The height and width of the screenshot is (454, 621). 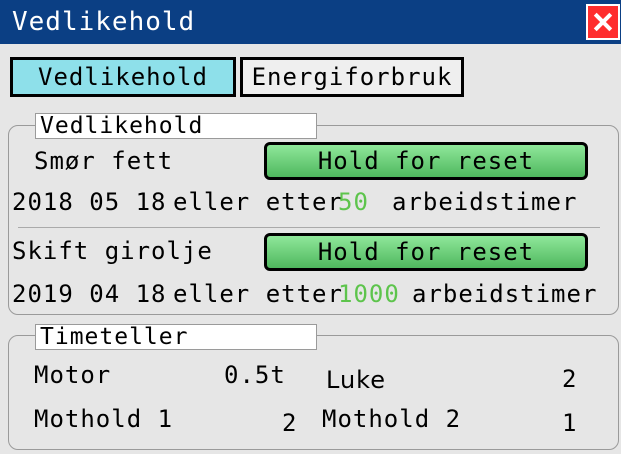 What do you see at coordinates (352, 77) in the screenshot?
I see `tab-energiforbruk: Energiforbruk` at bounding box center [352, 77].